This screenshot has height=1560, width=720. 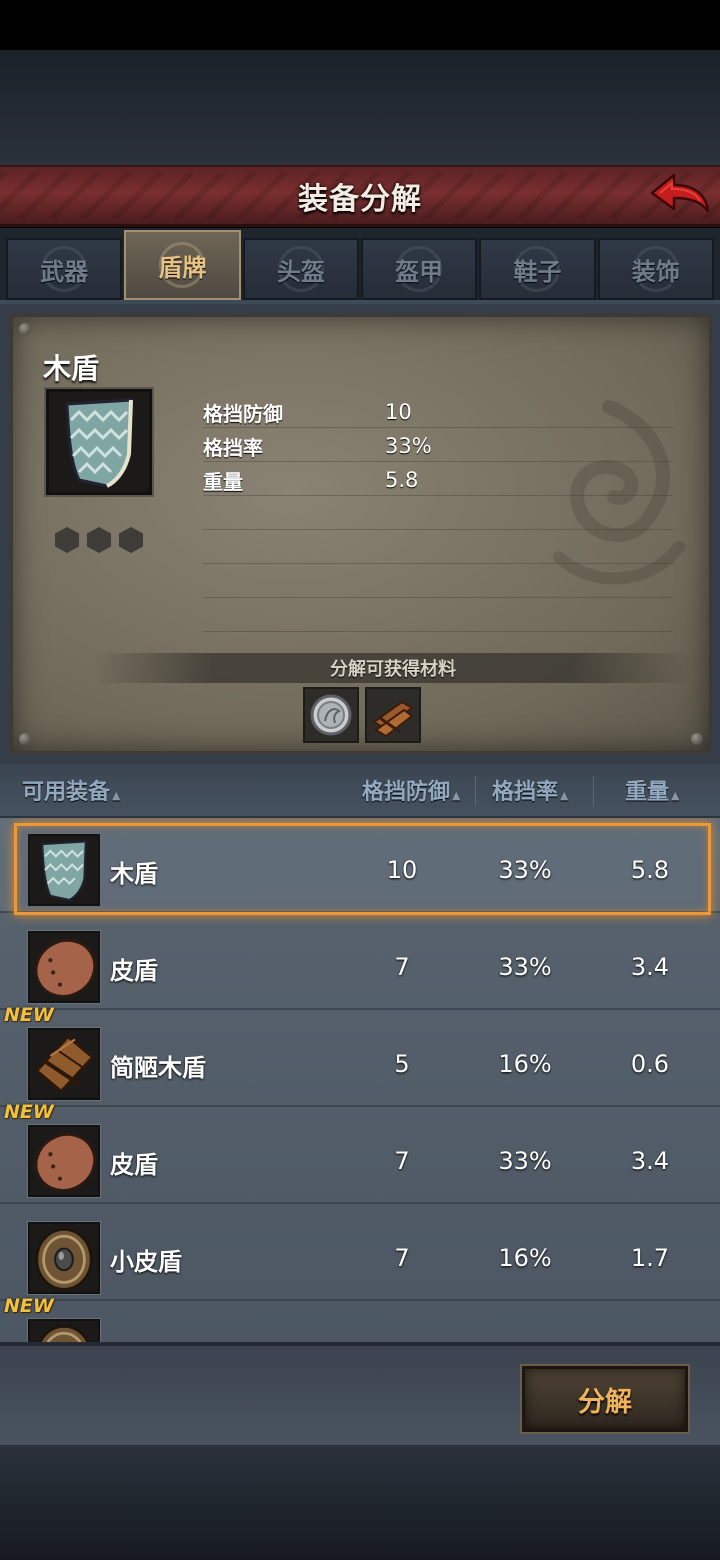 I want to click on sort-weight-button: 重量 ▲, so click(x=652, y=790).